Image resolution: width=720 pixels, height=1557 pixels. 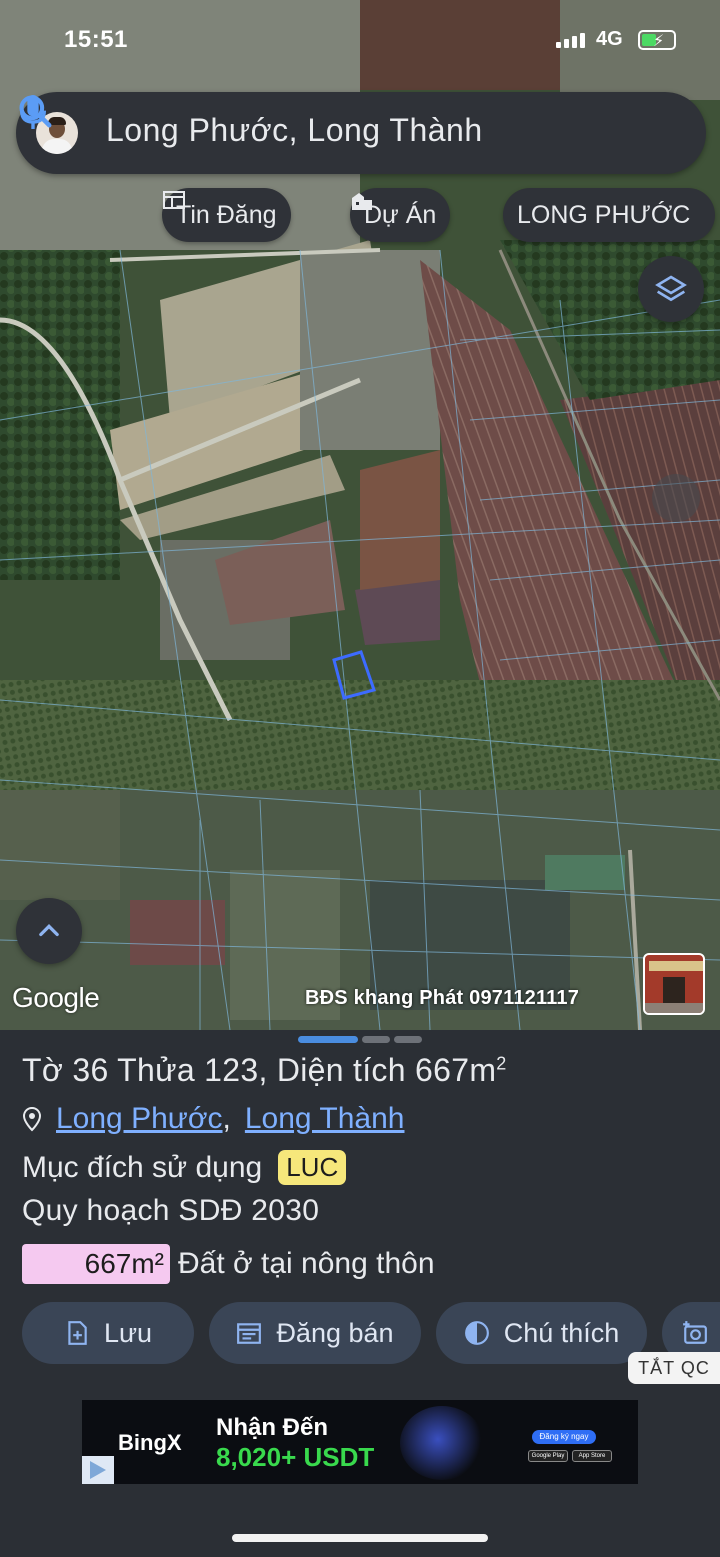 What do you see at coordinates (609, 39) in the screenshot?
I see `network-type: 4G` at bounding box center [609, 39].